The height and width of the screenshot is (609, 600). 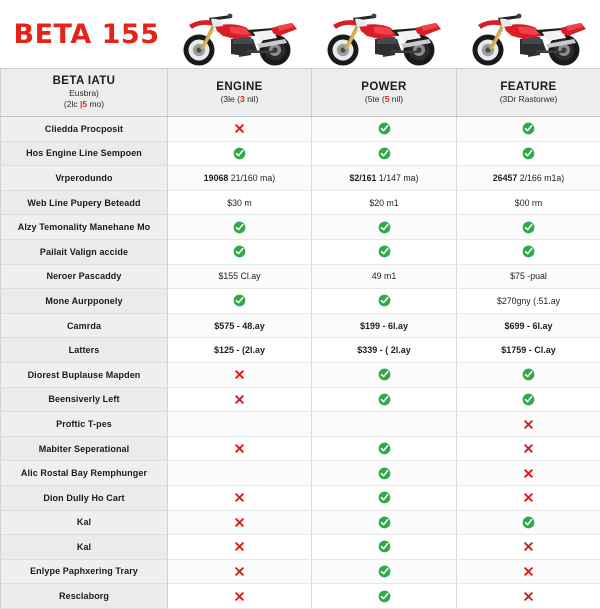 I want to click on cell-text: 19068 21/160 ma), so click(x=240, y=178).